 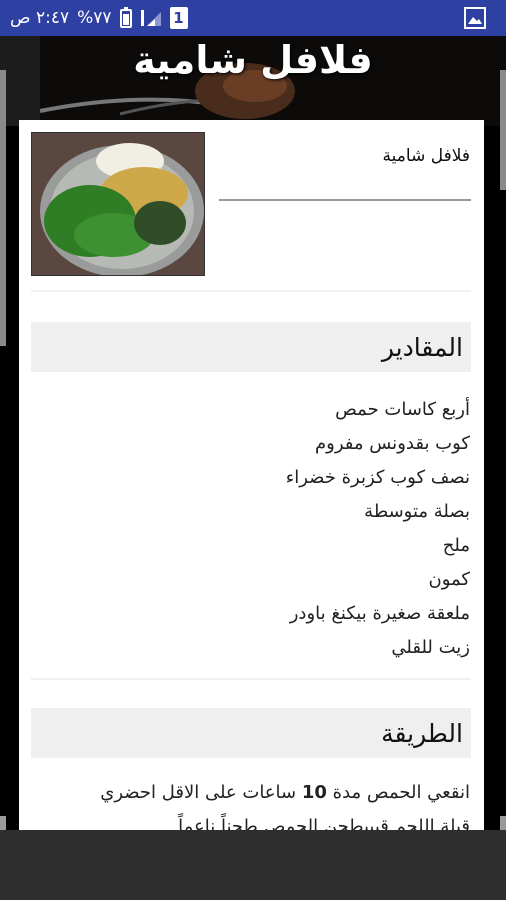 What do you see at coordinates (253, 60) in the screenshot?
I see `page-title: فلافل شامية` at bounding box center [253, 60].